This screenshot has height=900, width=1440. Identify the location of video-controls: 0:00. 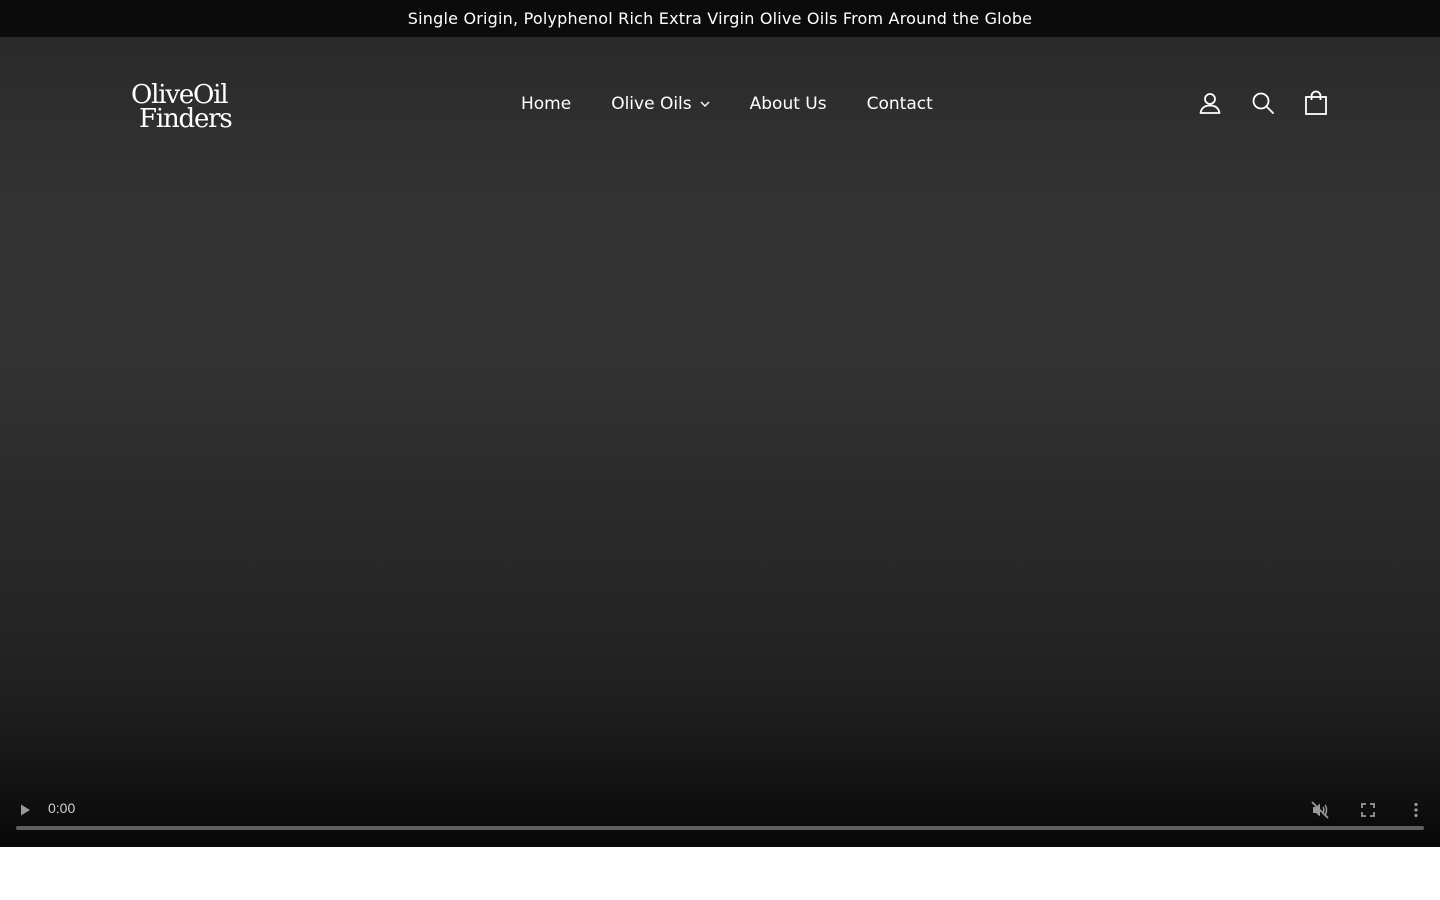
(720, 812).